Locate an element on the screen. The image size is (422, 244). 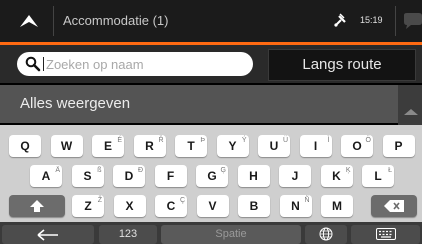
key-j: J is located at coordinates (295, 176).